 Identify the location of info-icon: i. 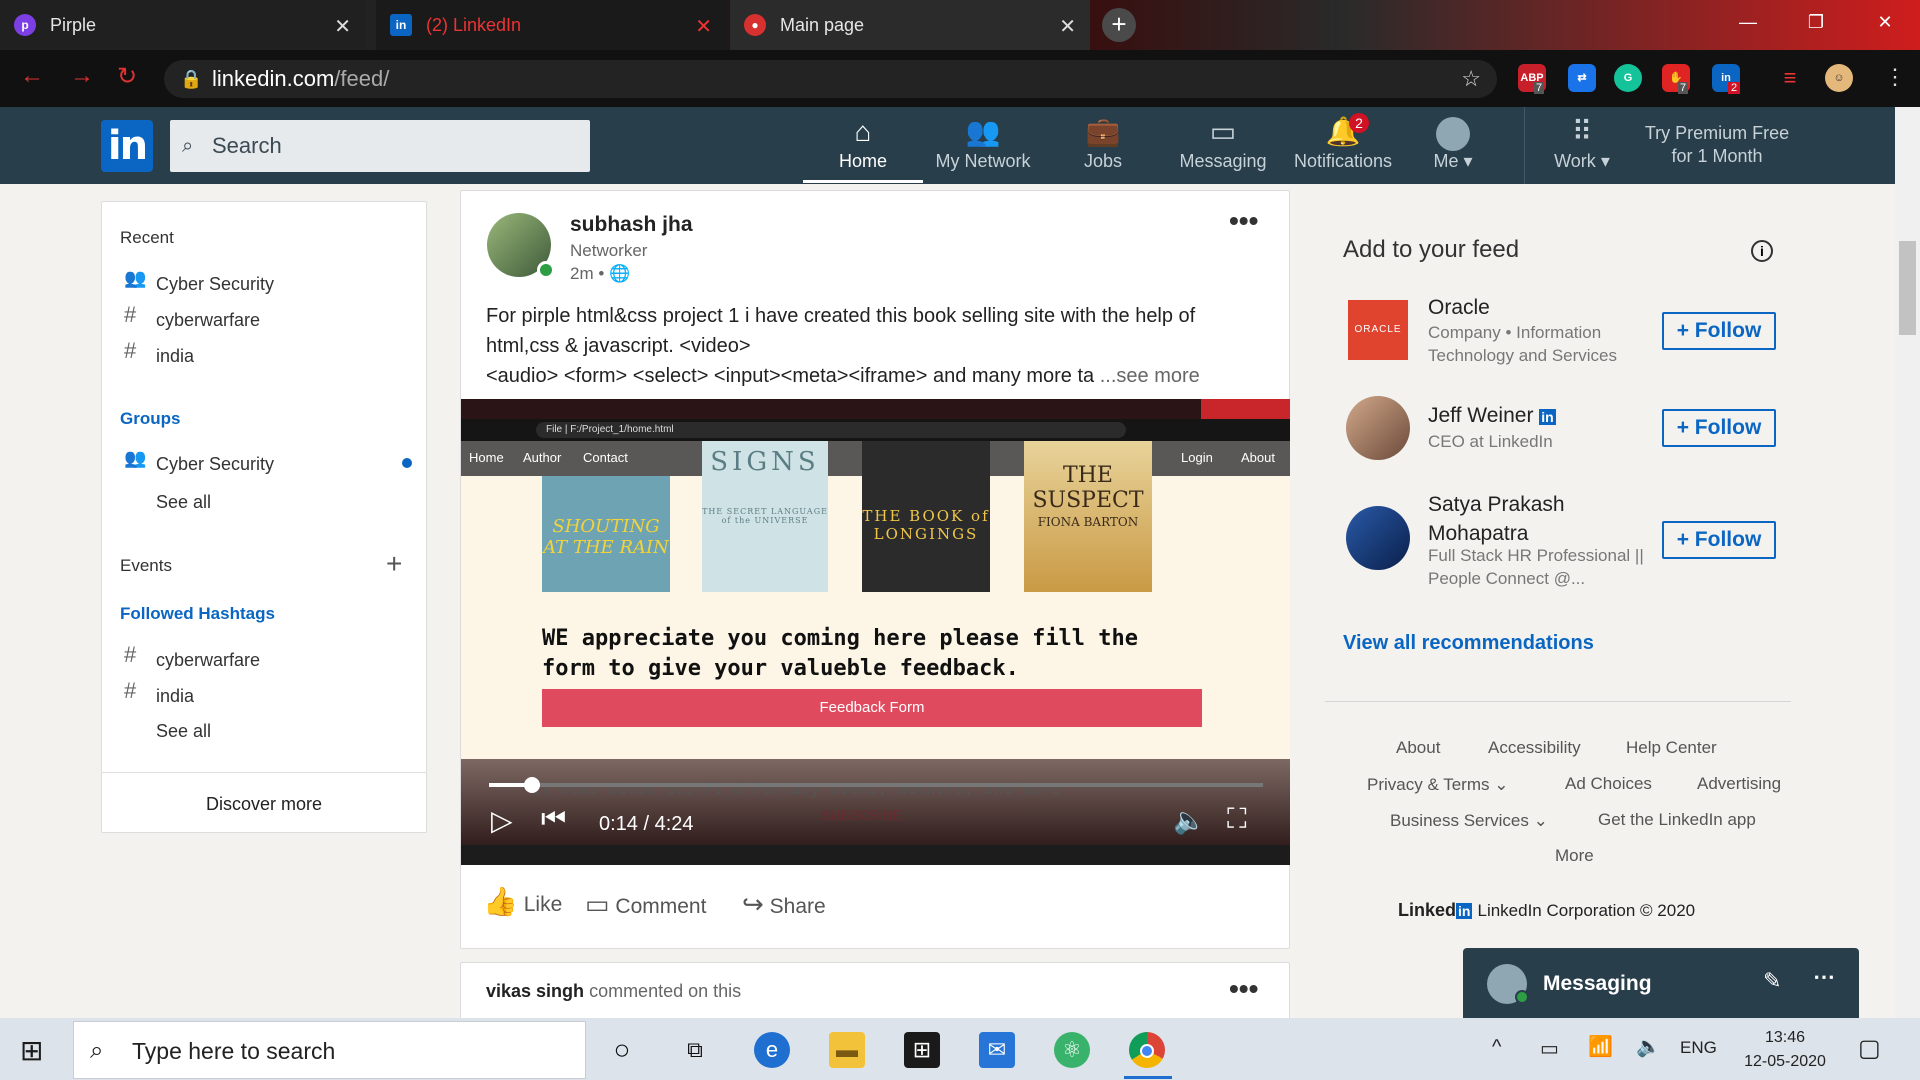
(1762, 251).